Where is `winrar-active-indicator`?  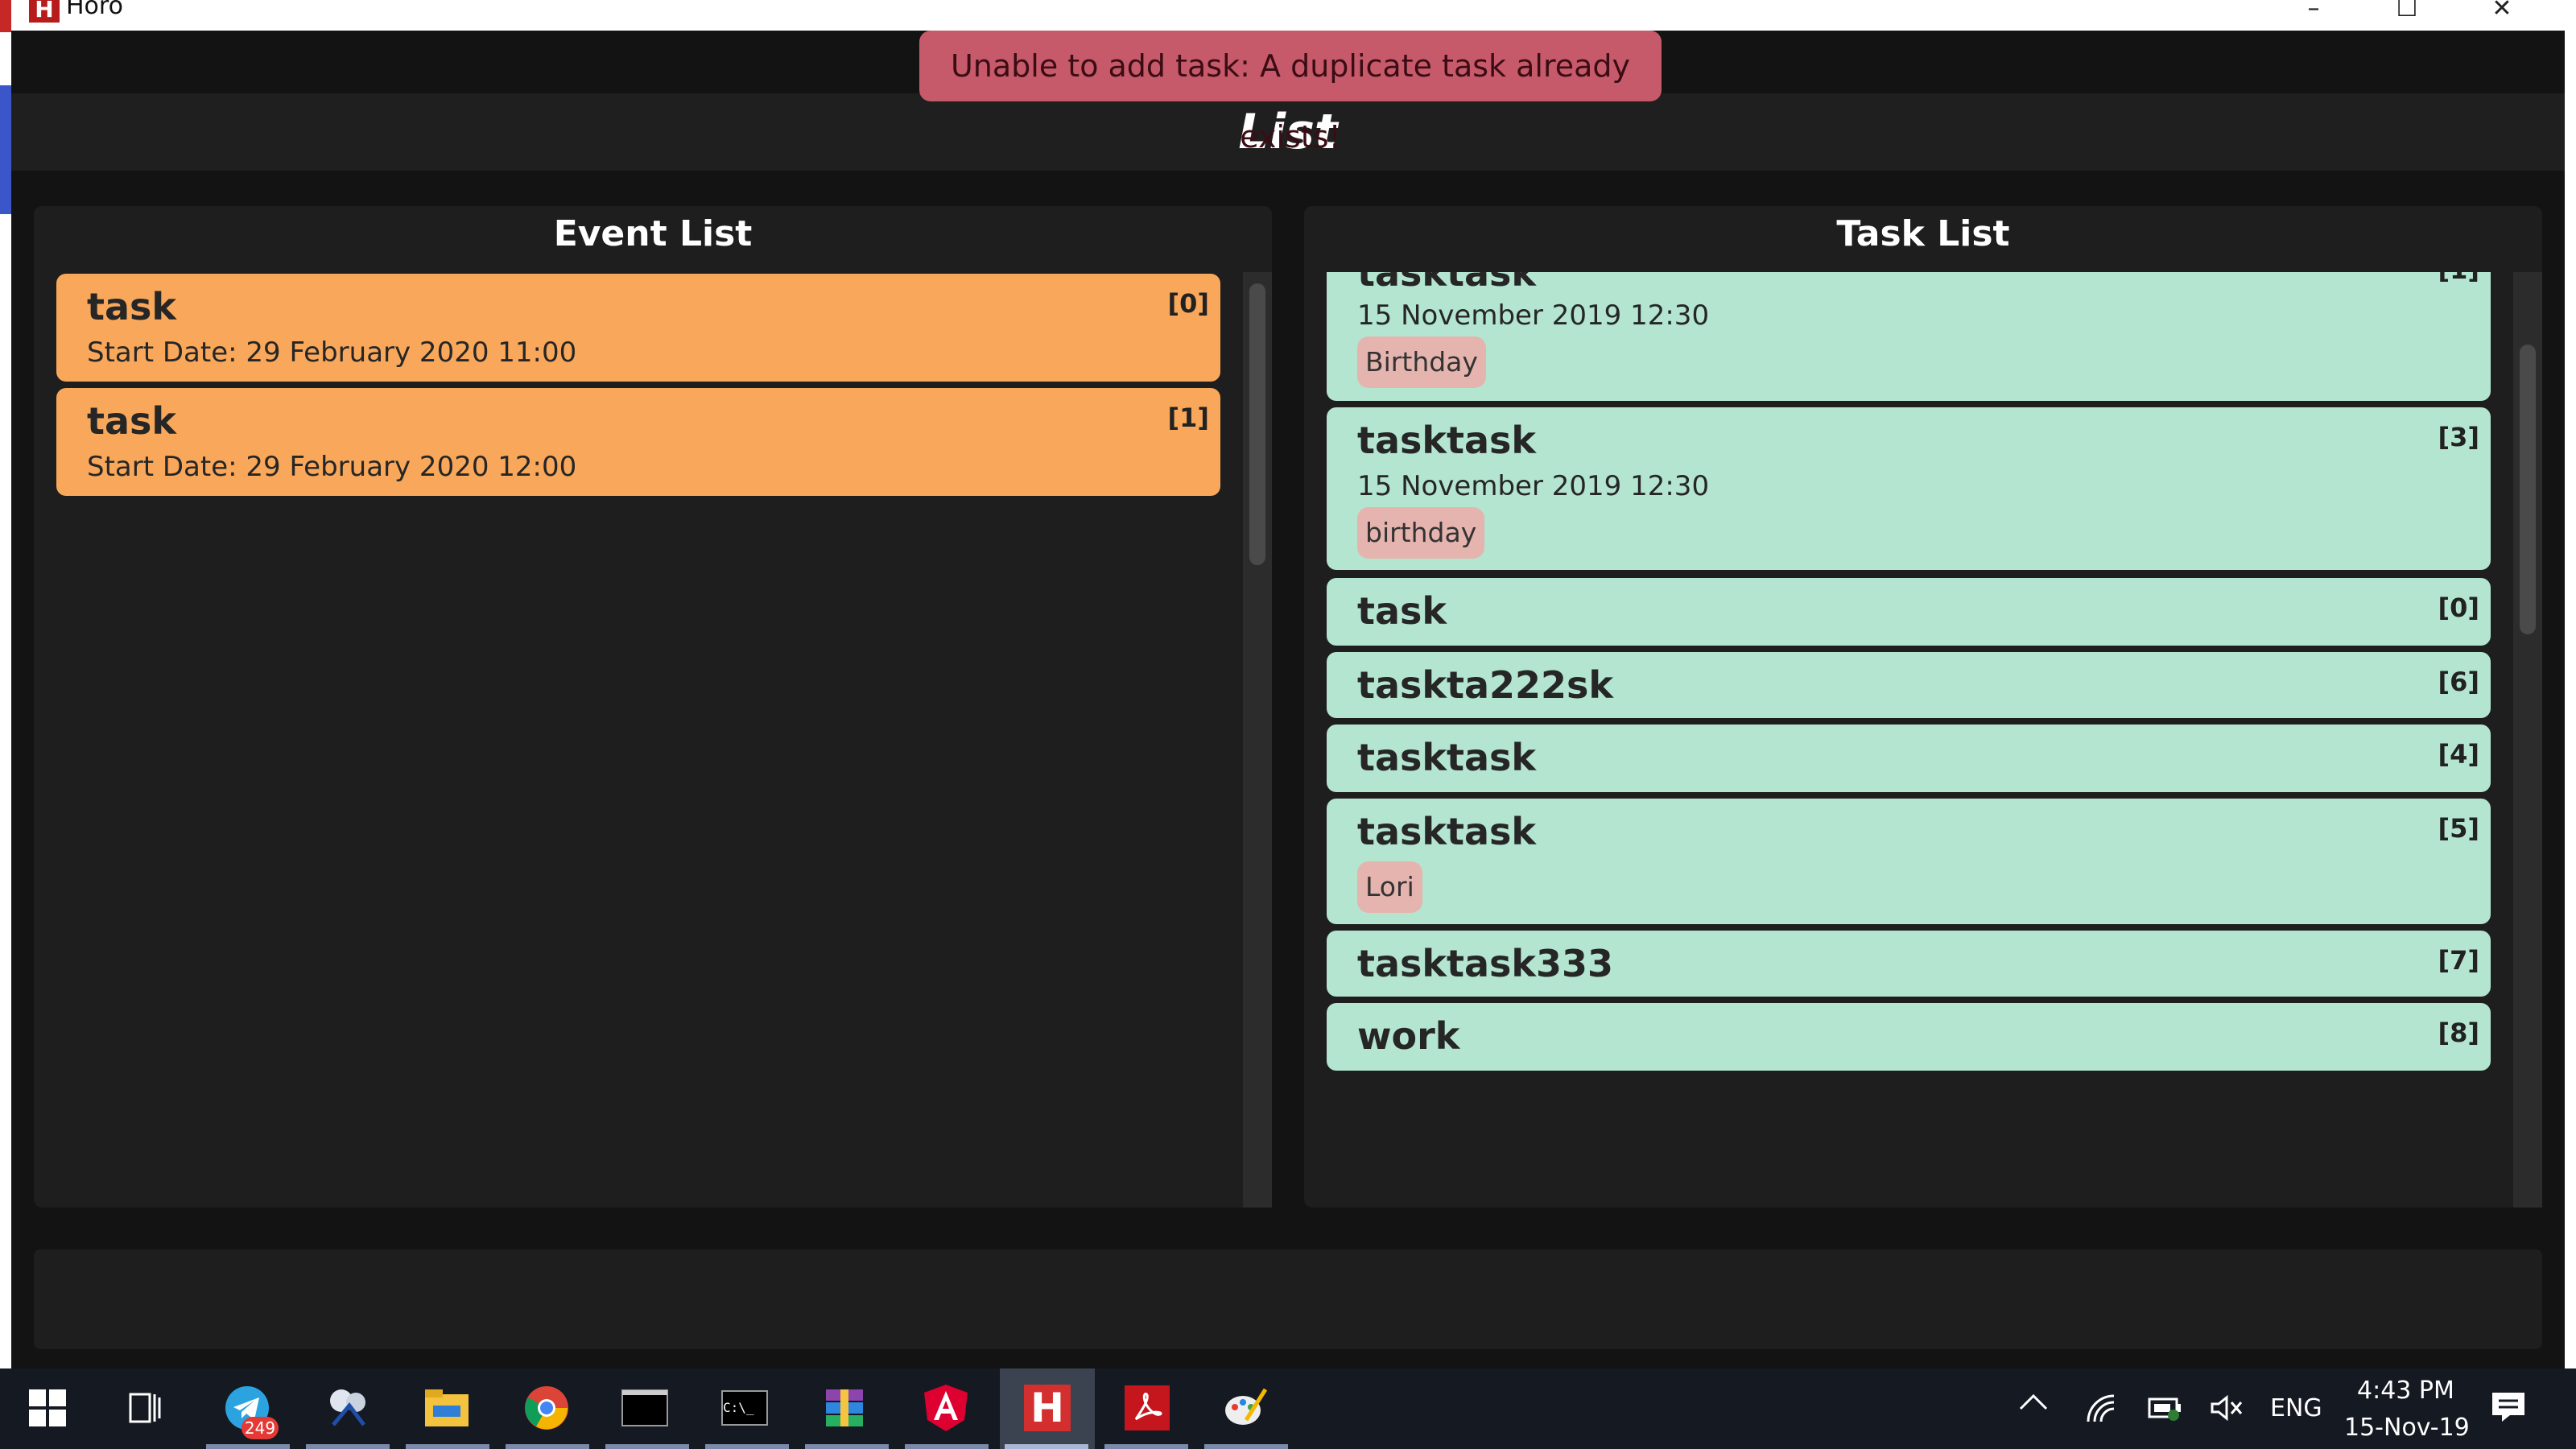 winrar-active-indicator is located at coordinates (847, 1446).